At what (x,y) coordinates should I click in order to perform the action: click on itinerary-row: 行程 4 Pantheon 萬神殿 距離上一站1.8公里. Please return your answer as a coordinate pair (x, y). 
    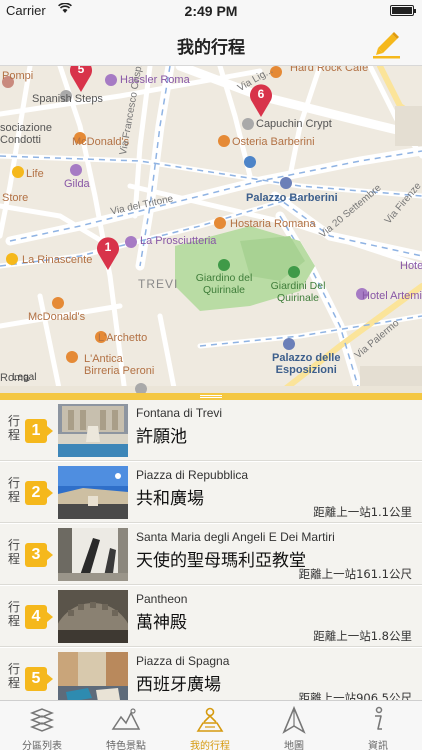
    Looking at the image, I should click on (211, 616).